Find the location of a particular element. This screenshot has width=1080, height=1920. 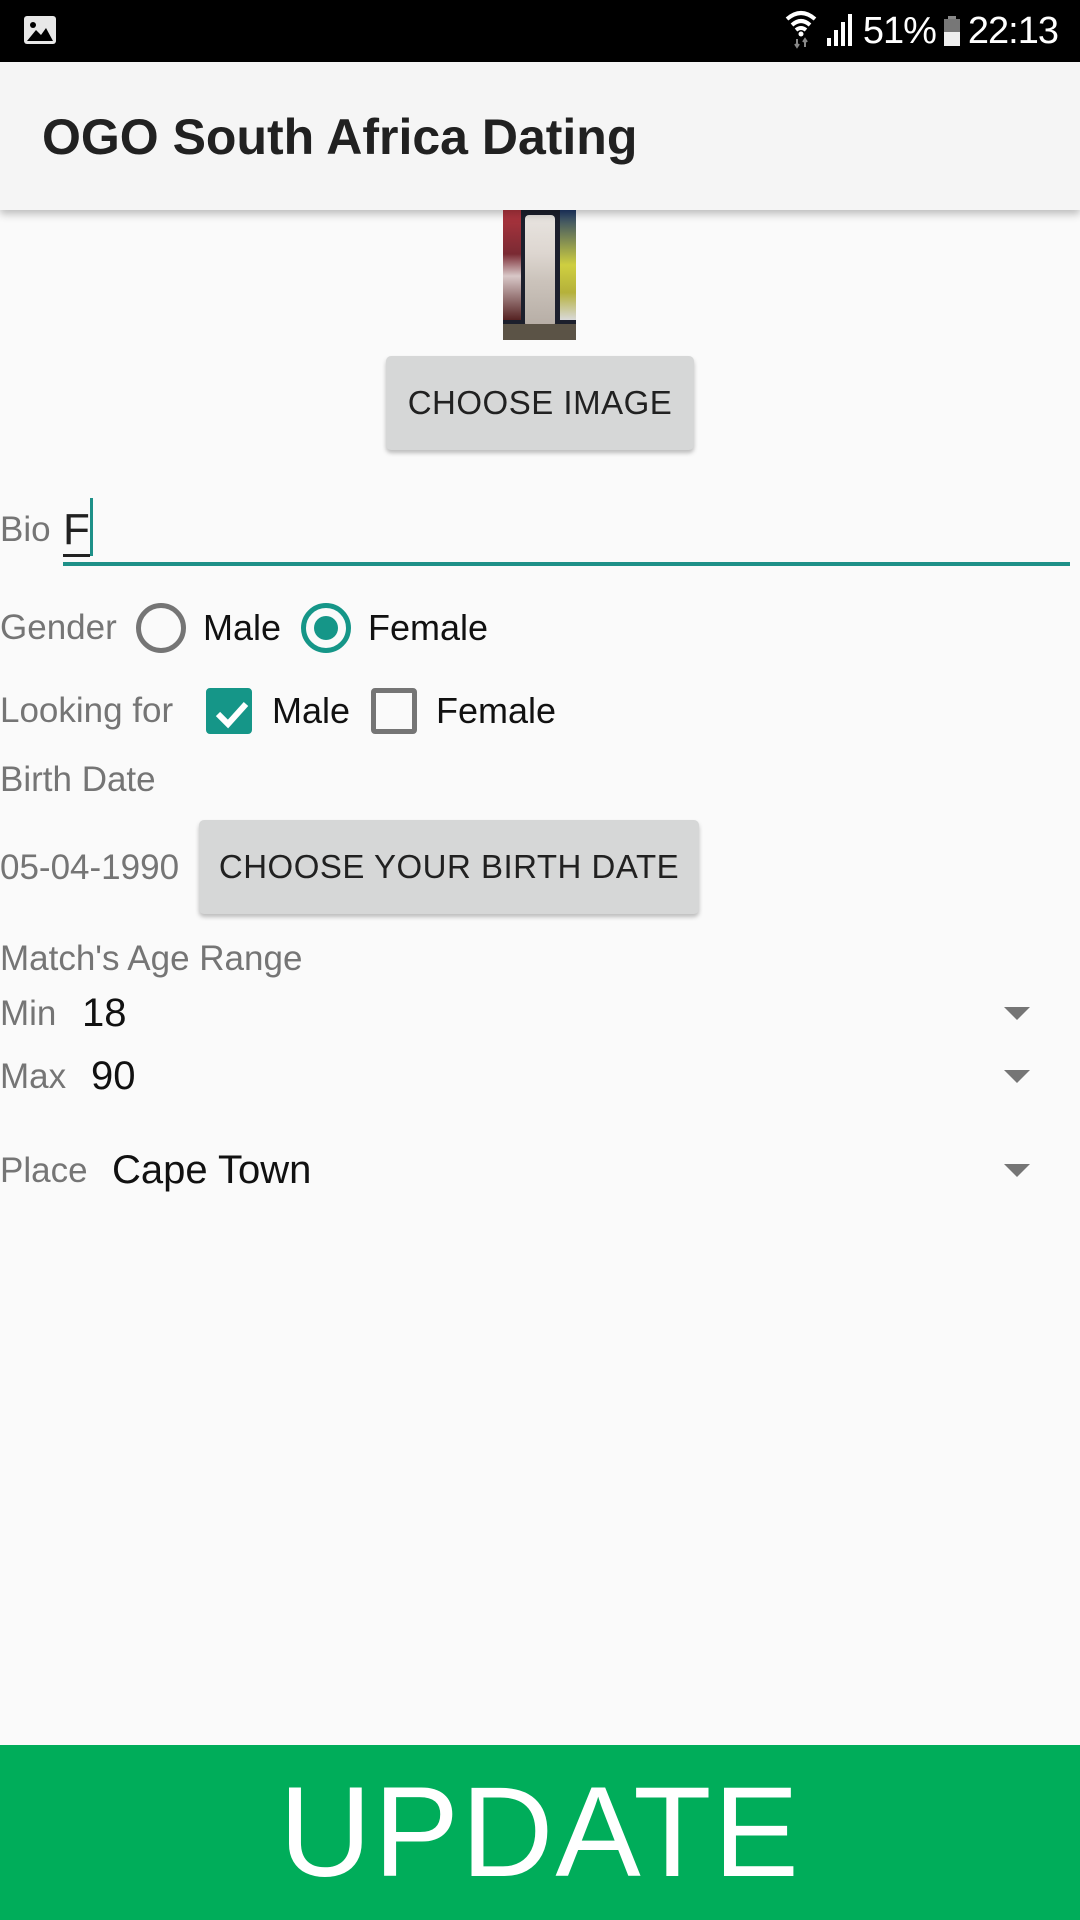

gender-female-label: Female is located at coordinates (428, 628).